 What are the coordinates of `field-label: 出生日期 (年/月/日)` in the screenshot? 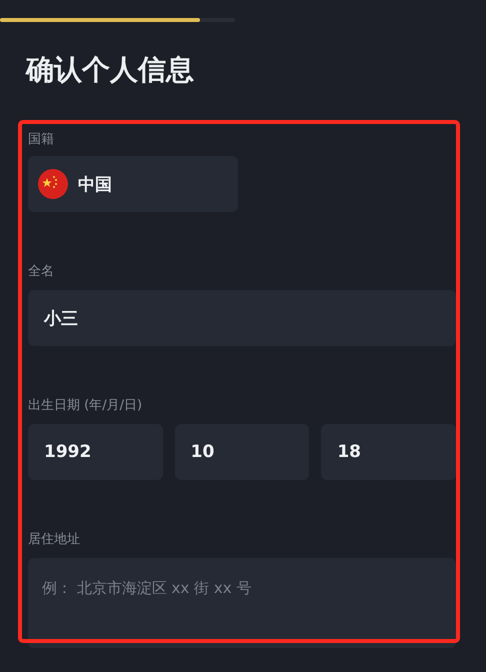 It's located at (86, 406).